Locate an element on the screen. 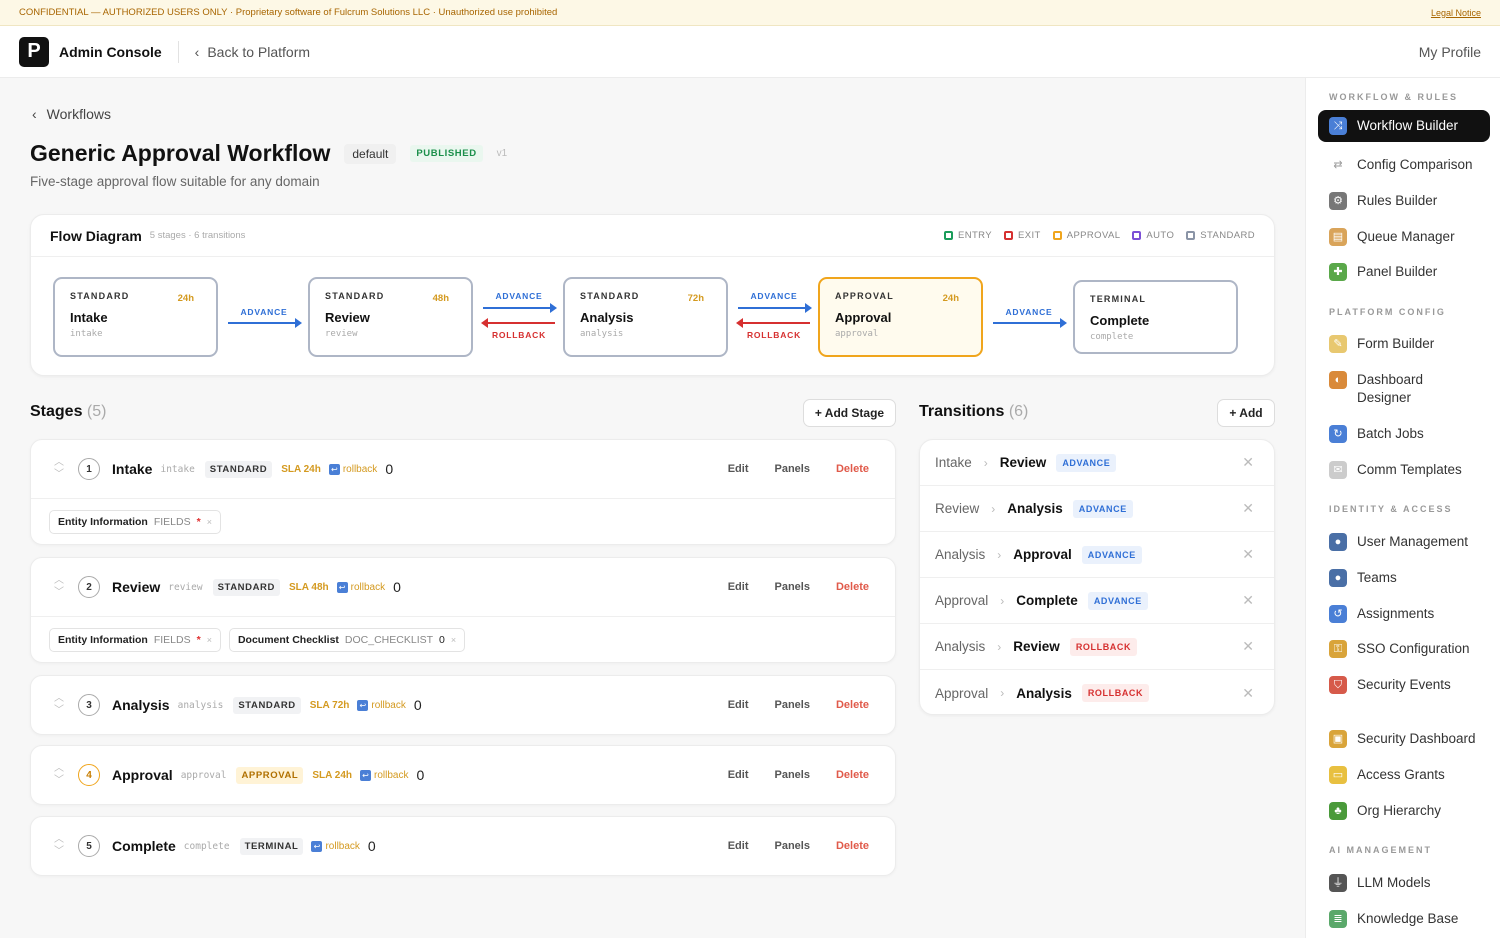 This screenshot has width=1500, height=938. stage-key: complete is located at coordinates (1112, 337).